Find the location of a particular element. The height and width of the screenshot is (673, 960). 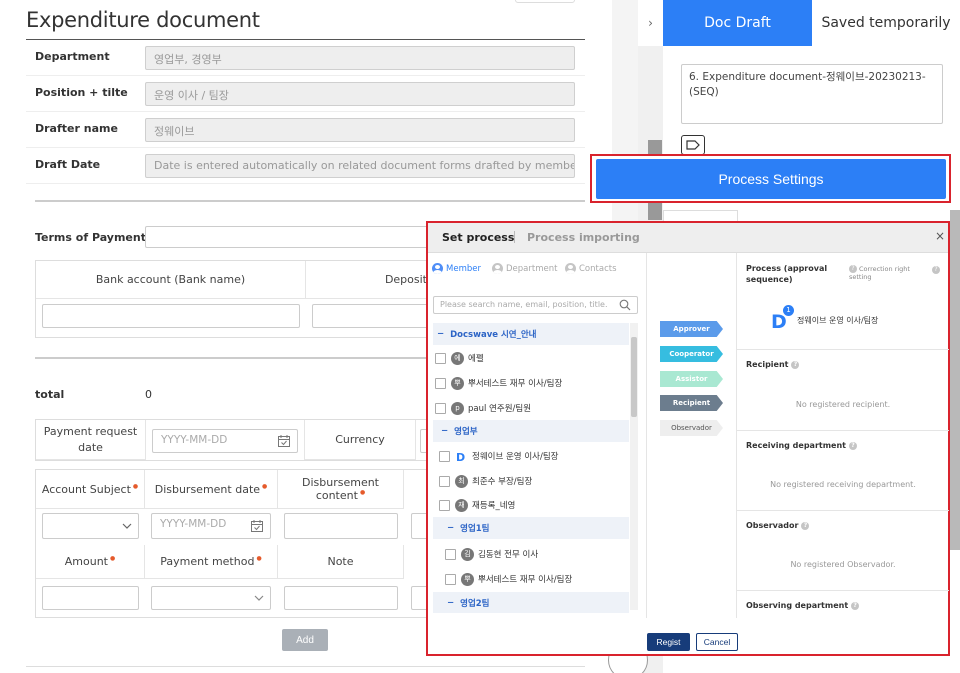

field-label: Drafter name is located at coordinates (76, 128).